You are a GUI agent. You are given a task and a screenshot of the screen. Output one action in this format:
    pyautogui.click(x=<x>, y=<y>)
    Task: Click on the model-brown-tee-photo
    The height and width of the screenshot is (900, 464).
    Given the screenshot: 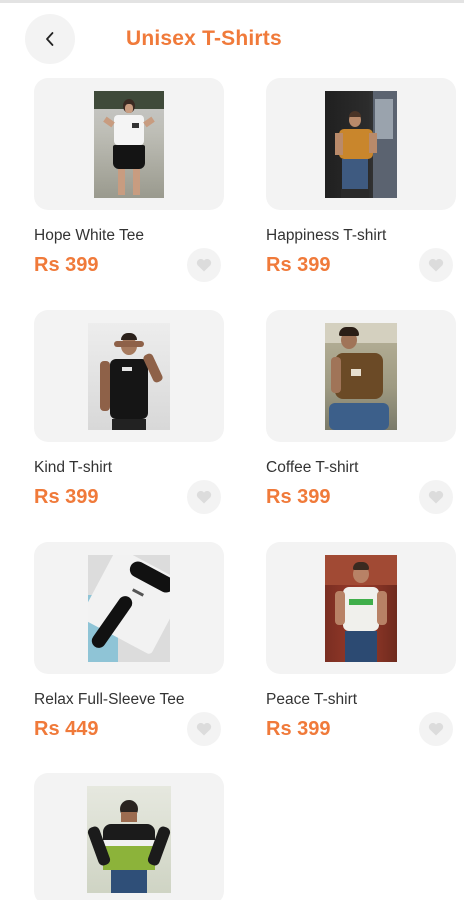 What is the action you would take?
    pyautogui.click(x=361, y=376)
    